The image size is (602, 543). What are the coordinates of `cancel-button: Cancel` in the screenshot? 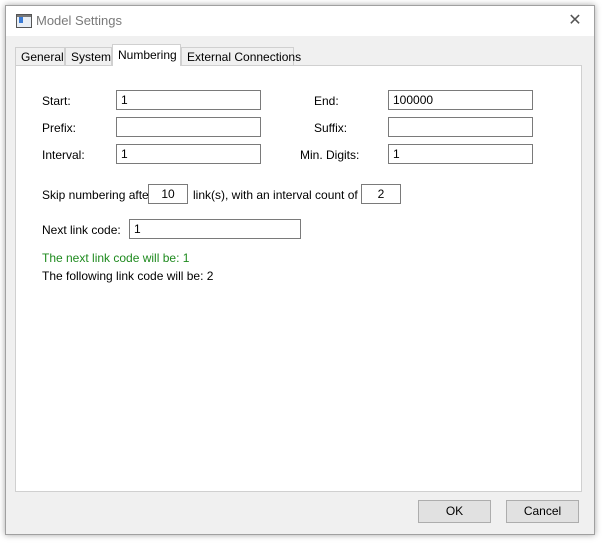 It's located at (542, 511).